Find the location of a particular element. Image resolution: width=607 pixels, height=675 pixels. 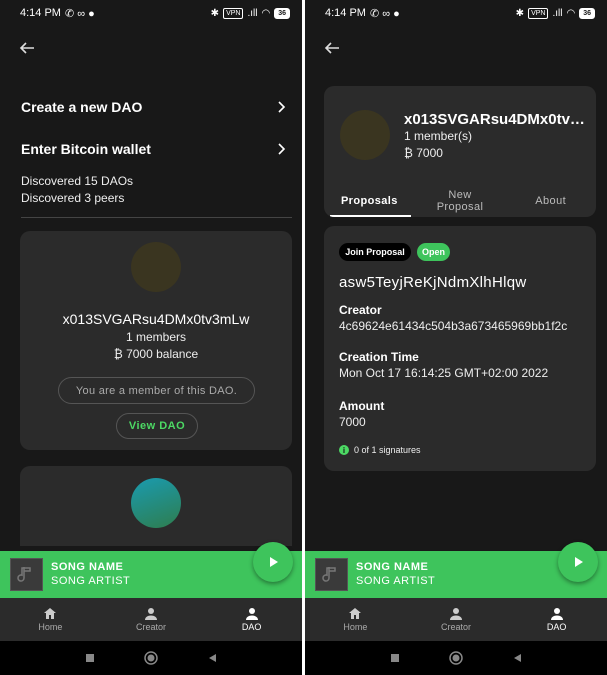

amount-value: 7000 is located at coordinates (352, 422).